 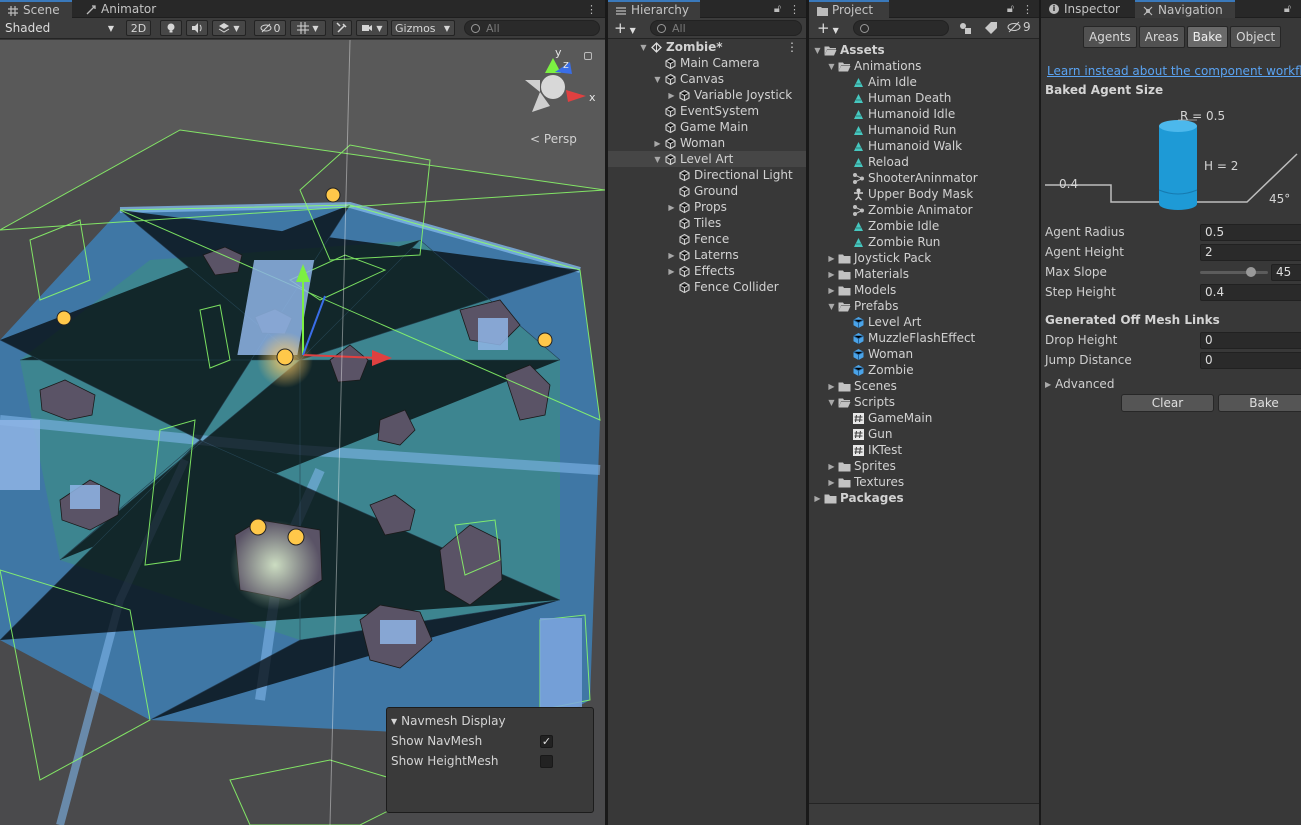 I want to click on project-create-dropdown: + ▼, so click(x=828, y=28).